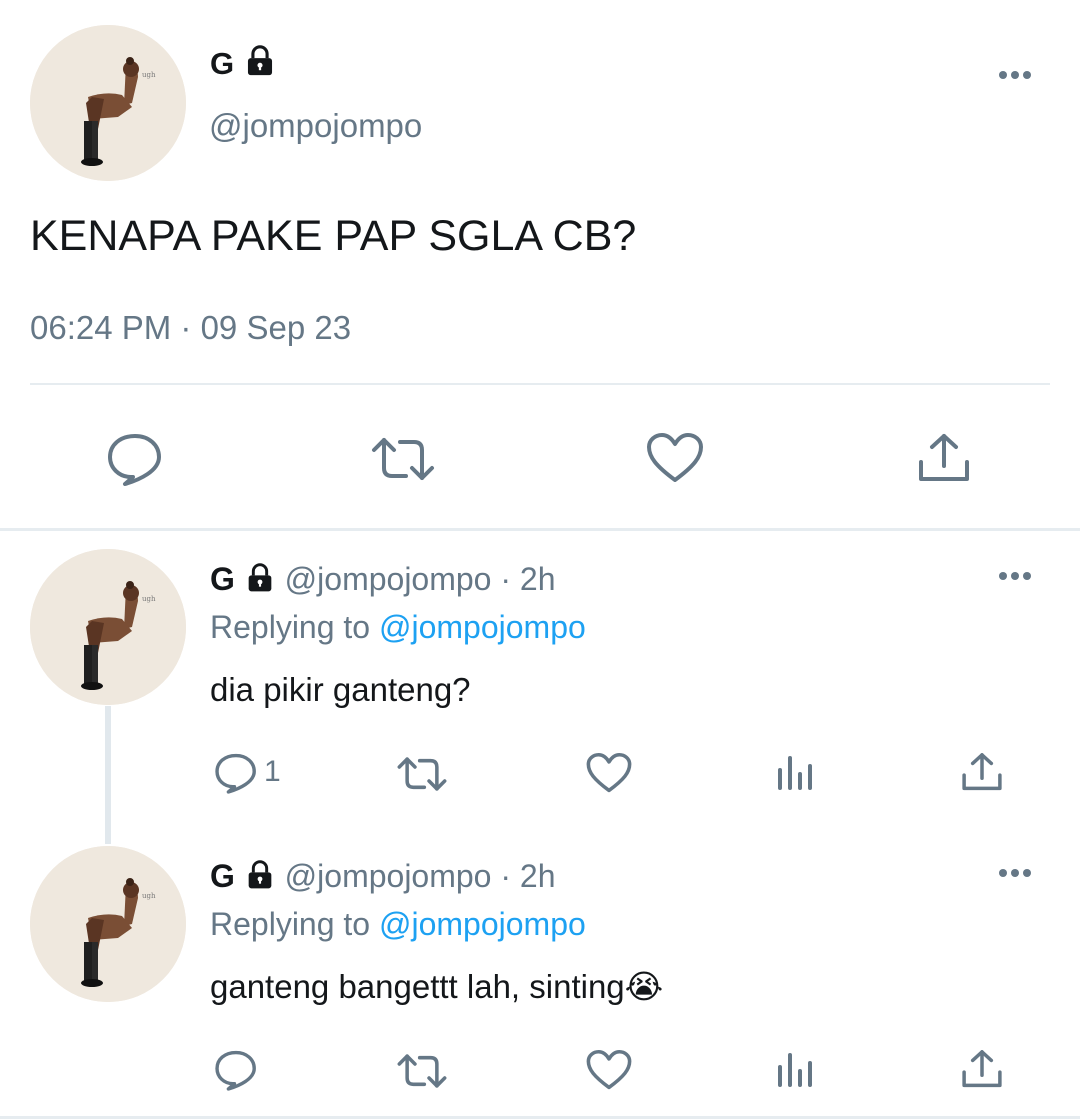 The image size is (1080, 1119). Describe the element at coordinates (540, 529) in the screenshot. I see `section-separator` at that location.